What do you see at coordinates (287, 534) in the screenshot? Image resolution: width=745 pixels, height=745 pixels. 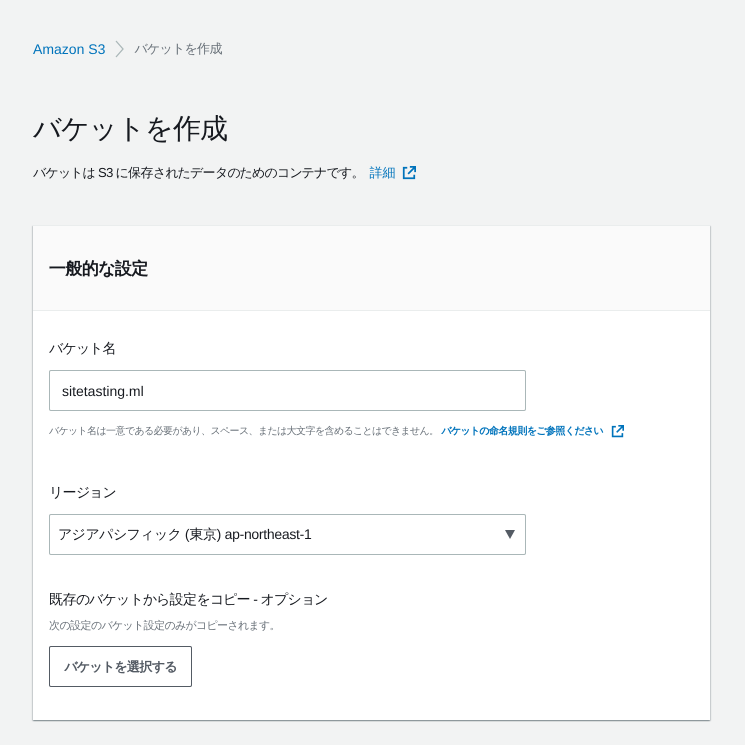 I see `region-select: アジアパシフィック (東京) ap-northeast-1` at bounding box center [287, 534].